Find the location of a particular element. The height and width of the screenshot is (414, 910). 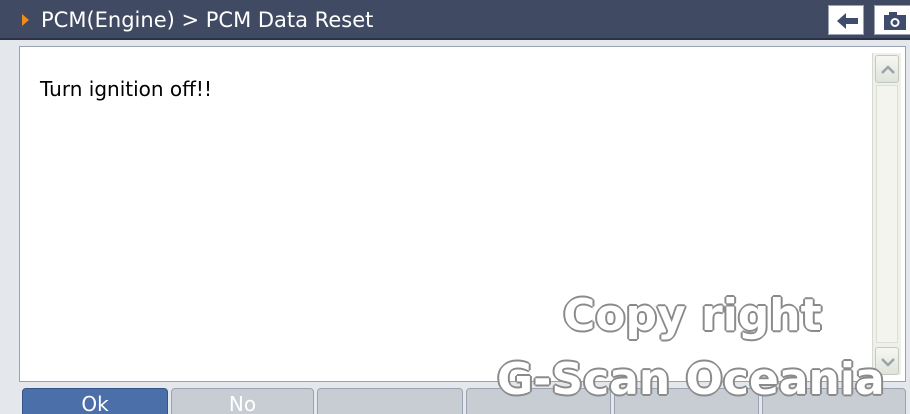

no-button: No is located at coordinates (242, 401).